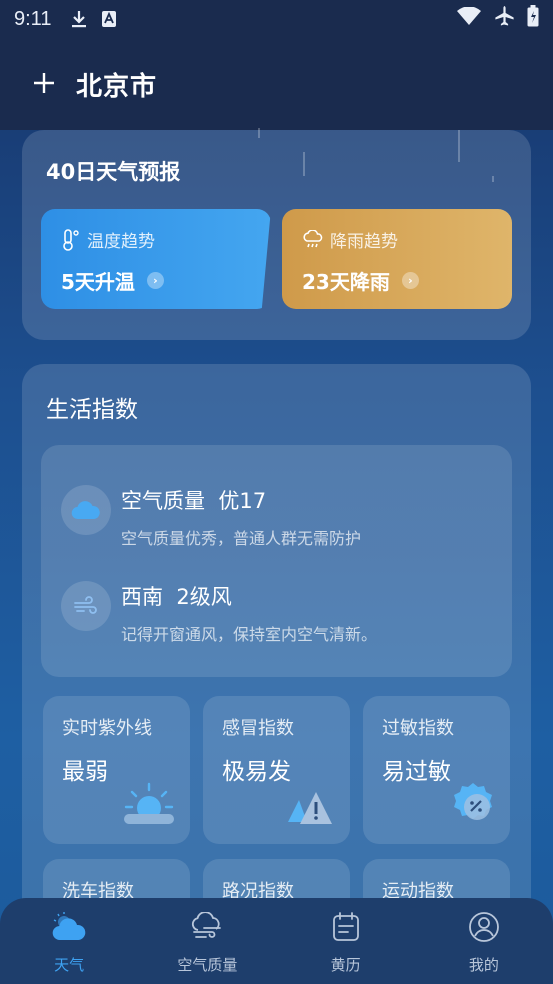 Image resolution: width=553 pixels, height=984 pixels. Describe the element at coordinates (121, 242) in the screenshot. I see `temperature-trend-label: 温度趋势` at that location.